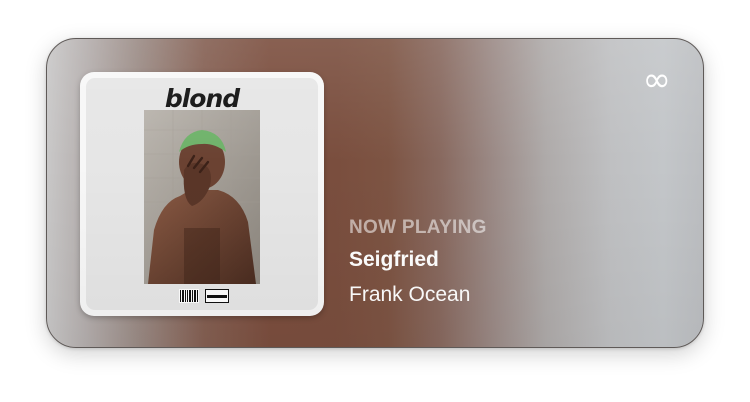  What do you see at coordinates (217, 296) in the screenshot?
I see `parental-advisory-icon` at bounding box center [217, 296].